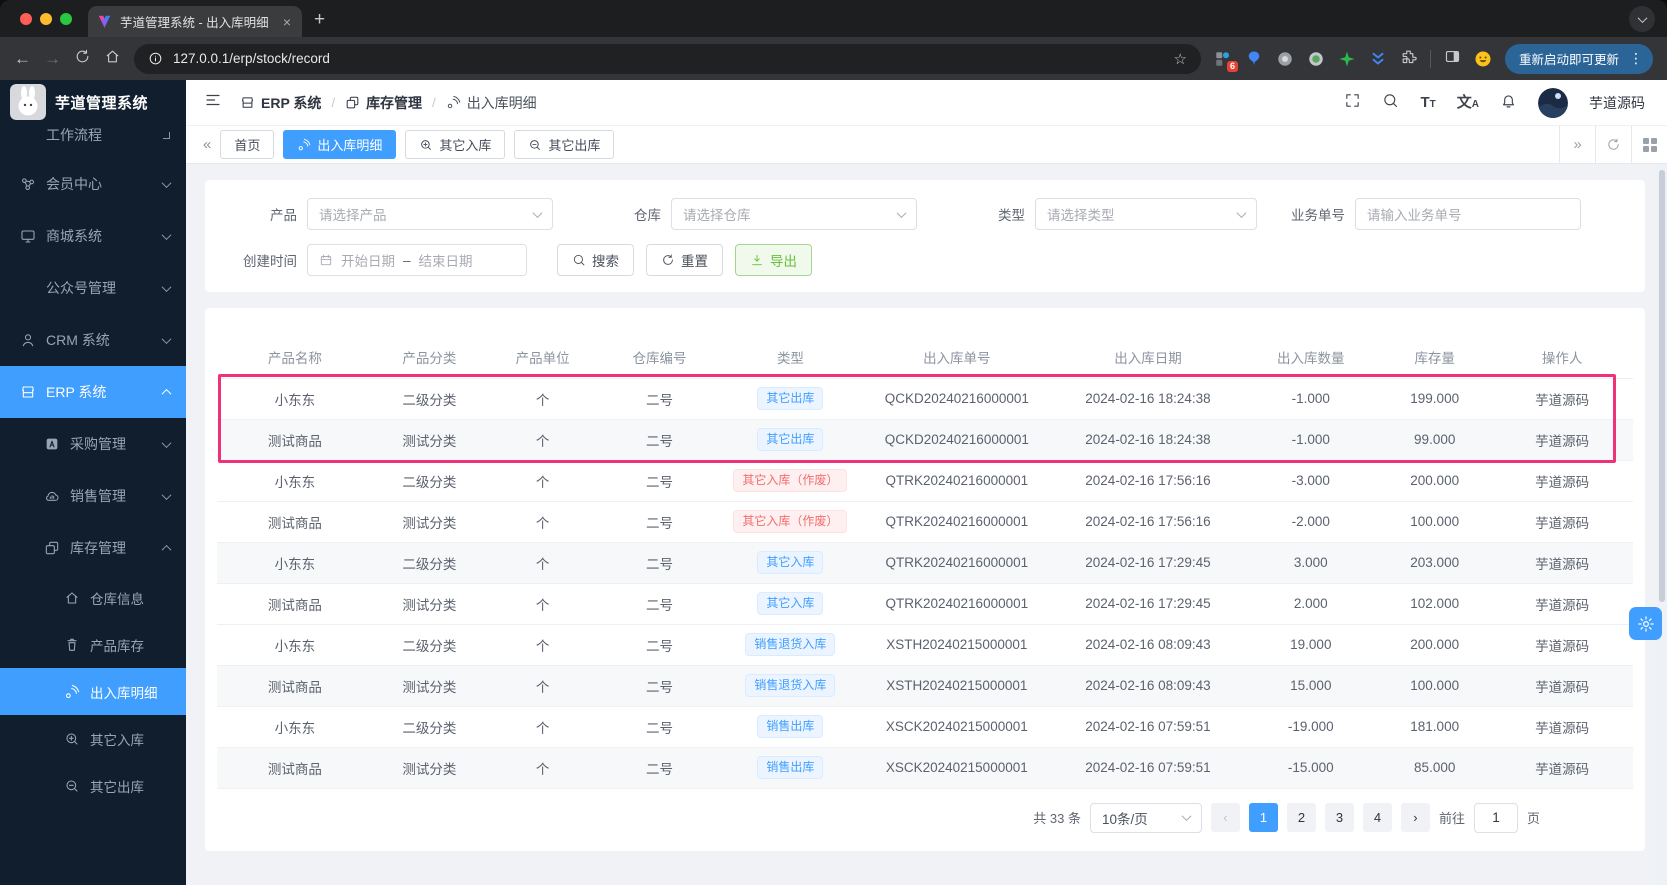  What do you see at coordinates (93, 644) in the screenshot?
I see `sidebar-item-product-stock: 产品库存` at bounding box center [93, 644].